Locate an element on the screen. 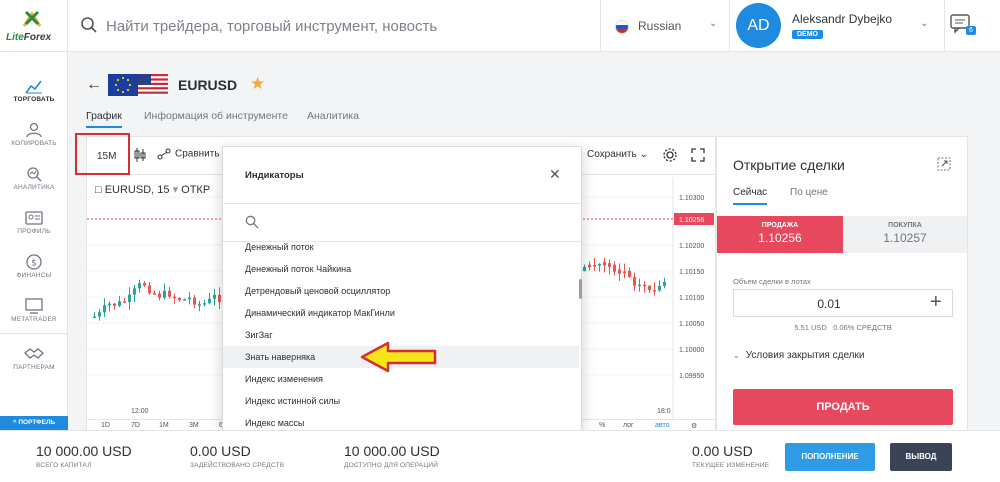 Image resolution: width=1000 pixels, height=482 pixels. search-icon is located at coordinates (252, 222).